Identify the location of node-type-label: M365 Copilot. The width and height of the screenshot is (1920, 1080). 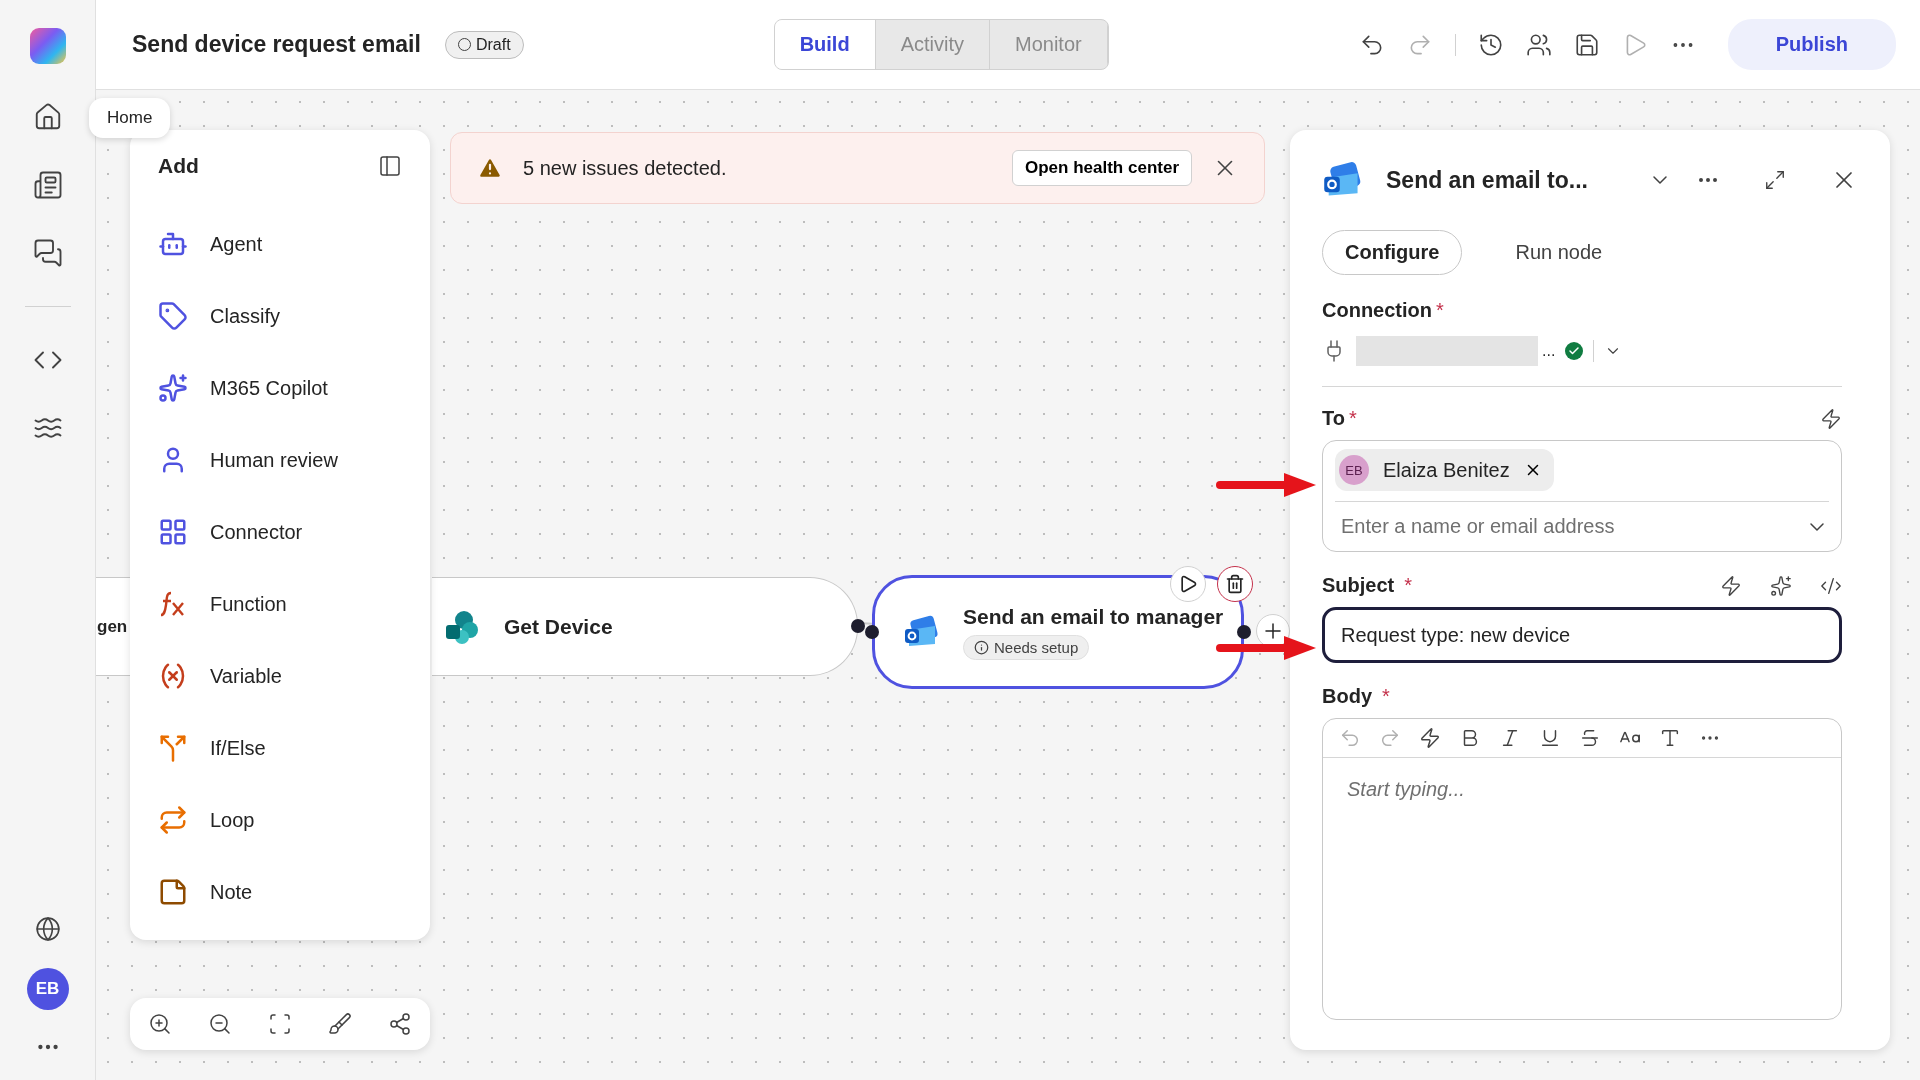
(269, 388).